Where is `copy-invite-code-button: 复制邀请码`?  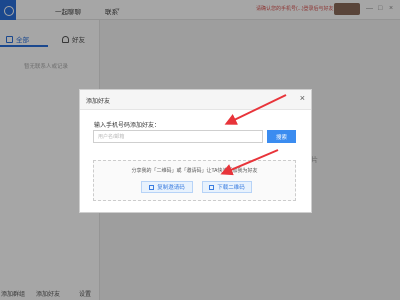 copy-invite-code-button: 复制邀请码 is located at coordinates (167, 187).